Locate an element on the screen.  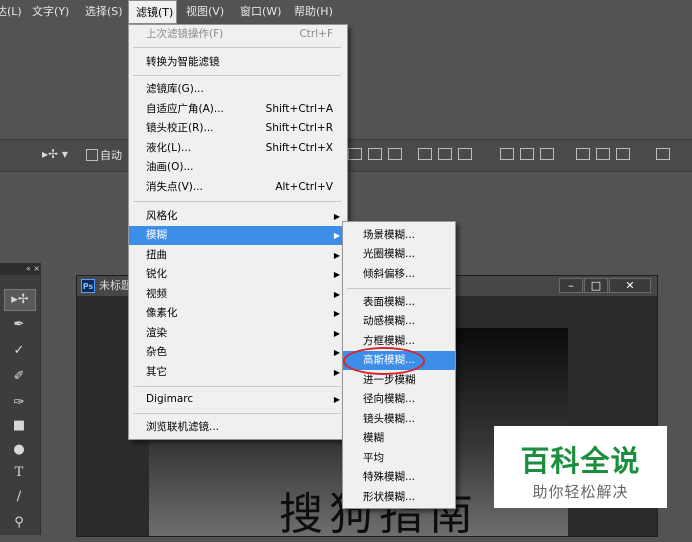
photoshop-logo-icon: Ps is located at coordinates (88, 286).